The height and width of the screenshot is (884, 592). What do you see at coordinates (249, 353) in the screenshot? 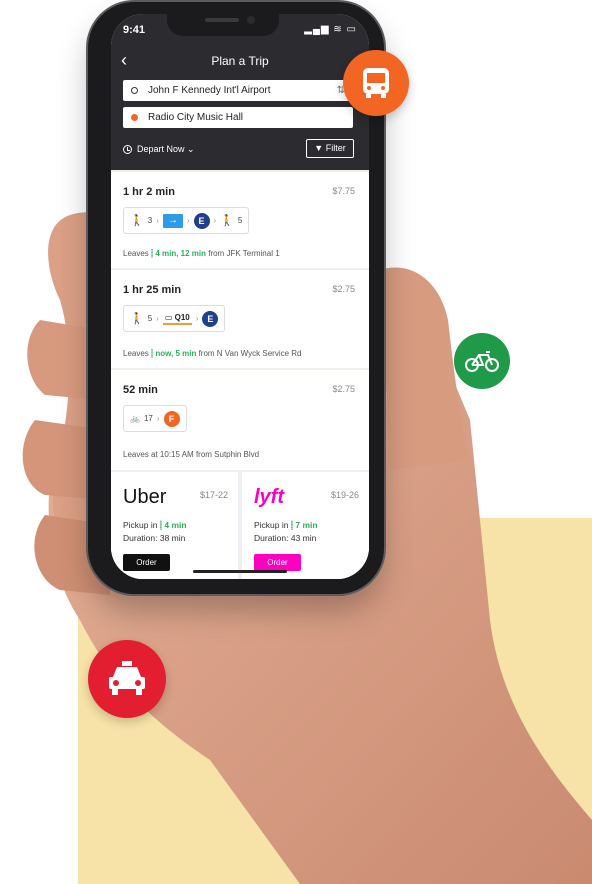
I see `leaves-suffix: from N Van Wyck Service Rd` at bounding box center [249, 353].